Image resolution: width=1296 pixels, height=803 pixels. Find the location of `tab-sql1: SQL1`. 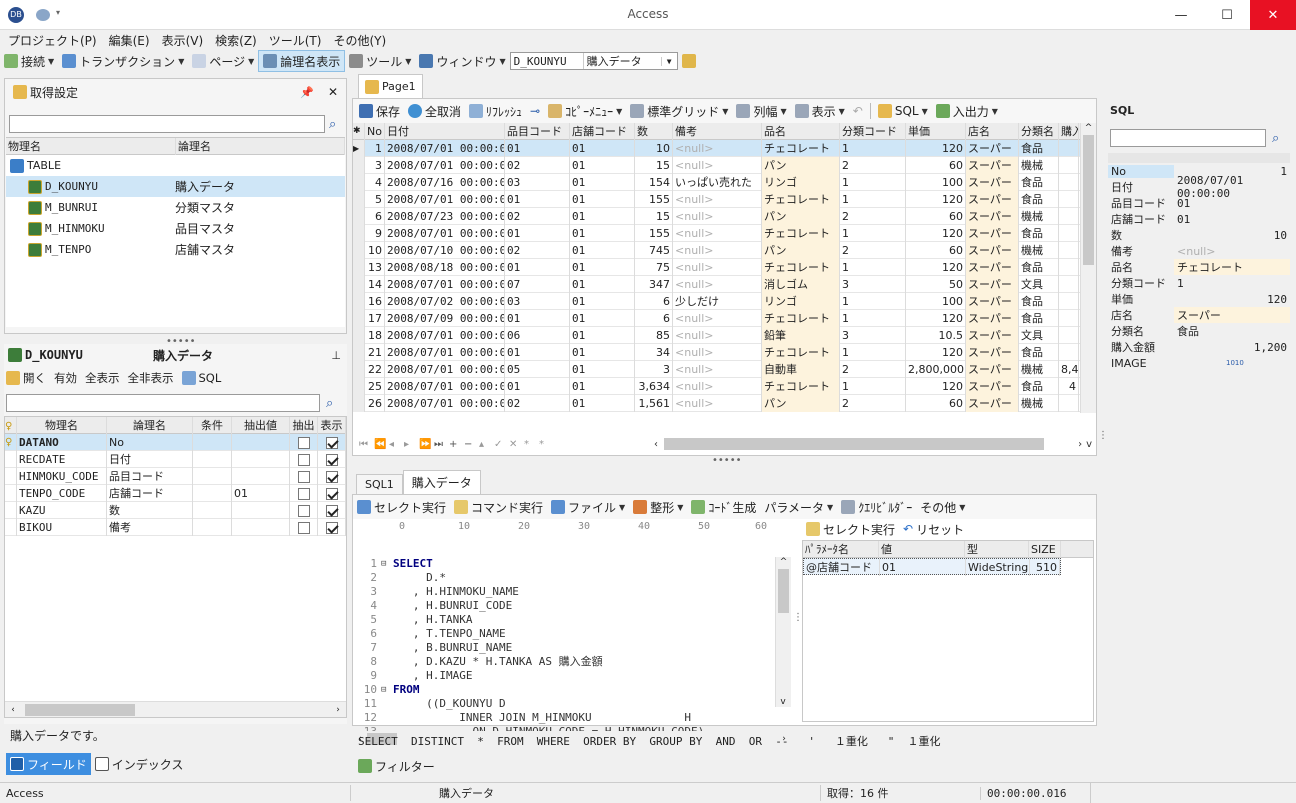

tab-sql1: SQL1 is located at coordinates (379, 484).